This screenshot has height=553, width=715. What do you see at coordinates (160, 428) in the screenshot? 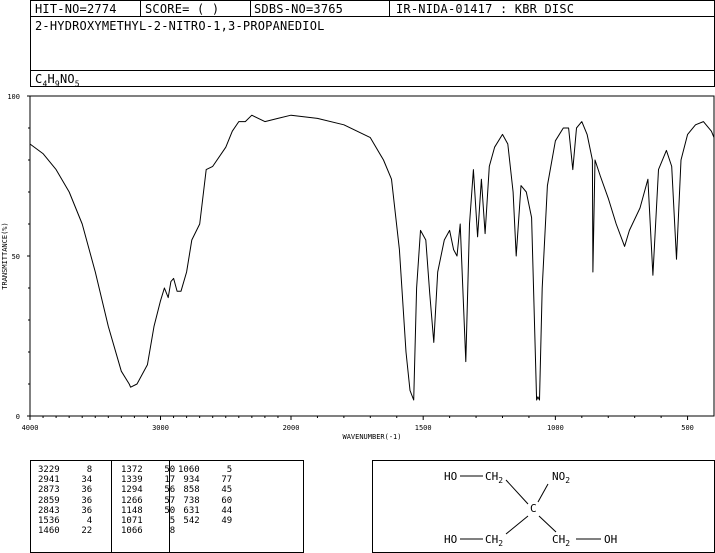
I see `x-tick-label: 3000` at bounding box center [160, 428].